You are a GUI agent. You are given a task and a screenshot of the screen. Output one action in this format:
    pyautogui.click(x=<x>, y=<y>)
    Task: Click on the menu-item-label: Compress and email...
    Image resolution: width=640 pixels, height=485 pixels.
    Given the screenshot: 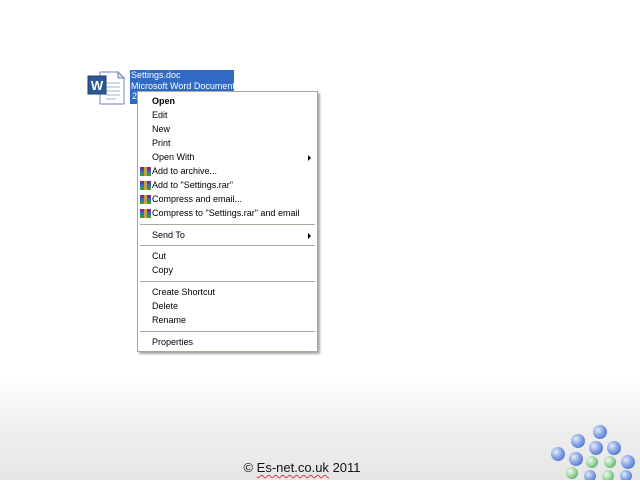 What is the action you would take?
    pyautogui.click(x=197, y=199)
    